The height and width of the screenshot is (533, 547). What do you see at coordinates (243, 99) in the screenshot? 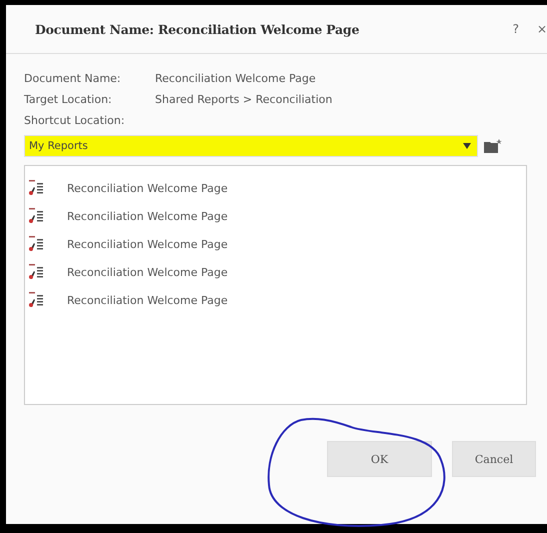
I see `field-value: Shared Reports > Reconciliation` at bounding box center [243, 99].